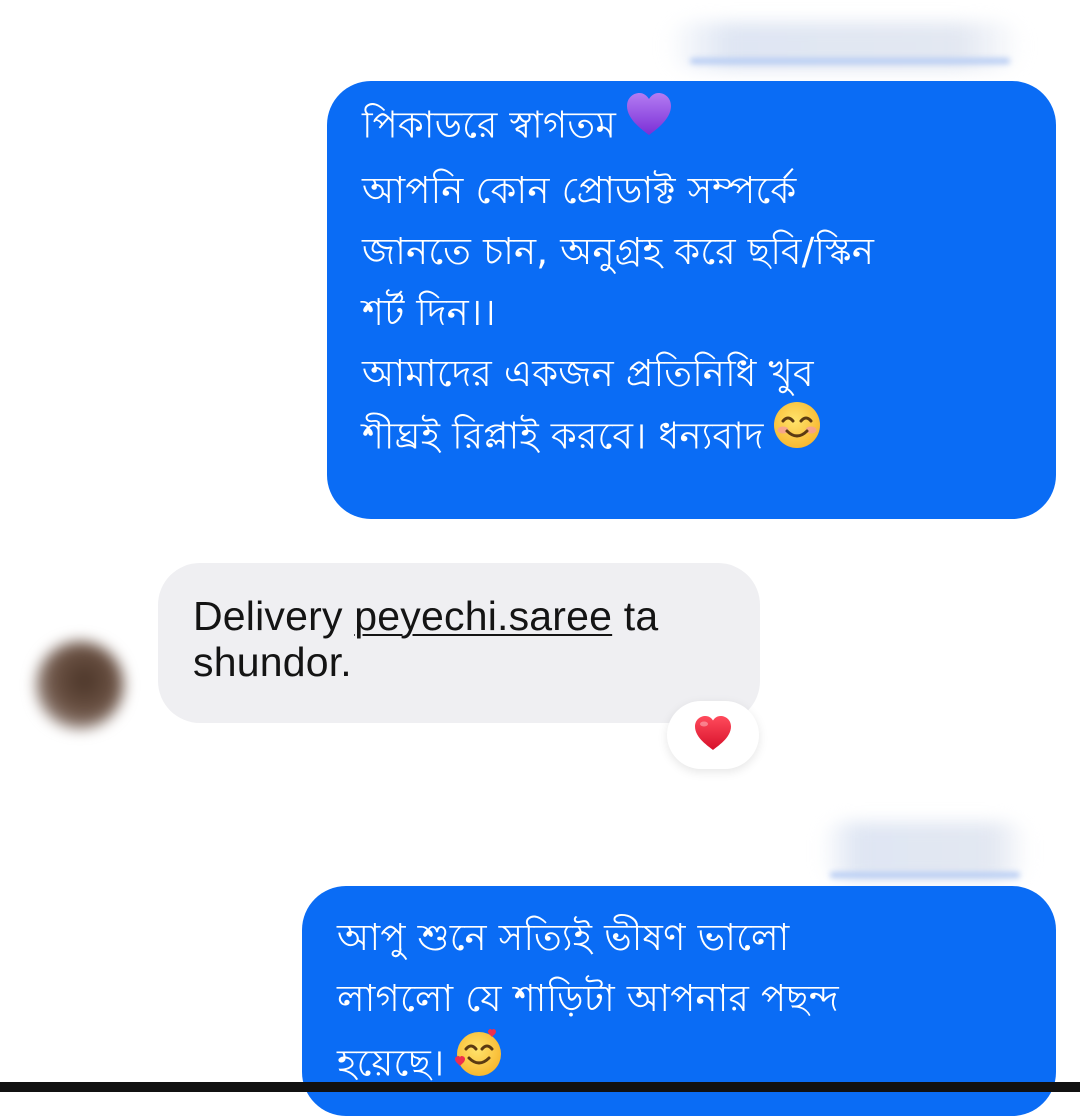 This screenshot has height=1116, width=1080. I want to click on red-heart-icon, so click(713, 735).